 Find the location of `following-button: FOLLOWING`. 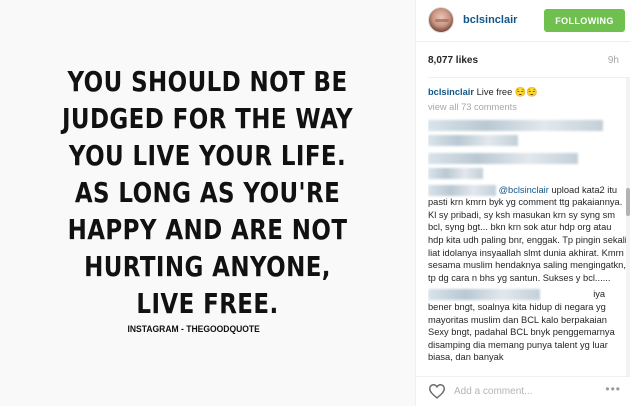

following-button: FOLLOWING is located at coordinates (584, 20).